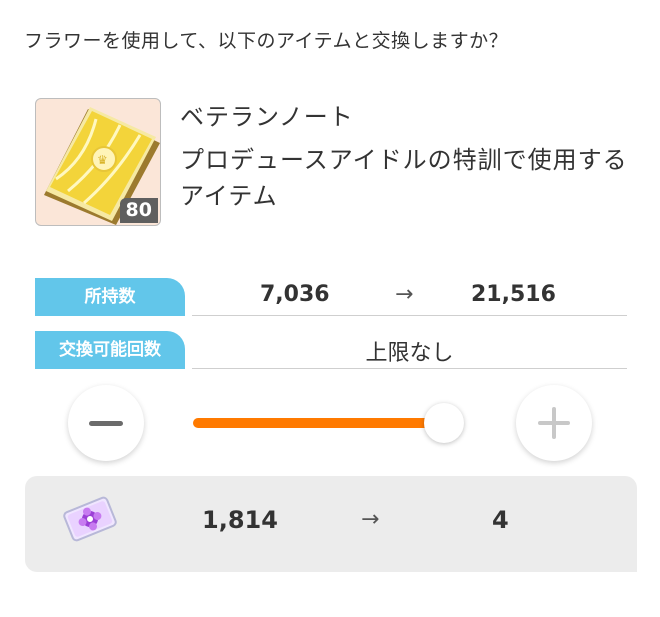 The height and width of the screenshot is (617, 660). Describe the element at coordinates (554, 423) in the screenshot. I see `increase-button` at that location.